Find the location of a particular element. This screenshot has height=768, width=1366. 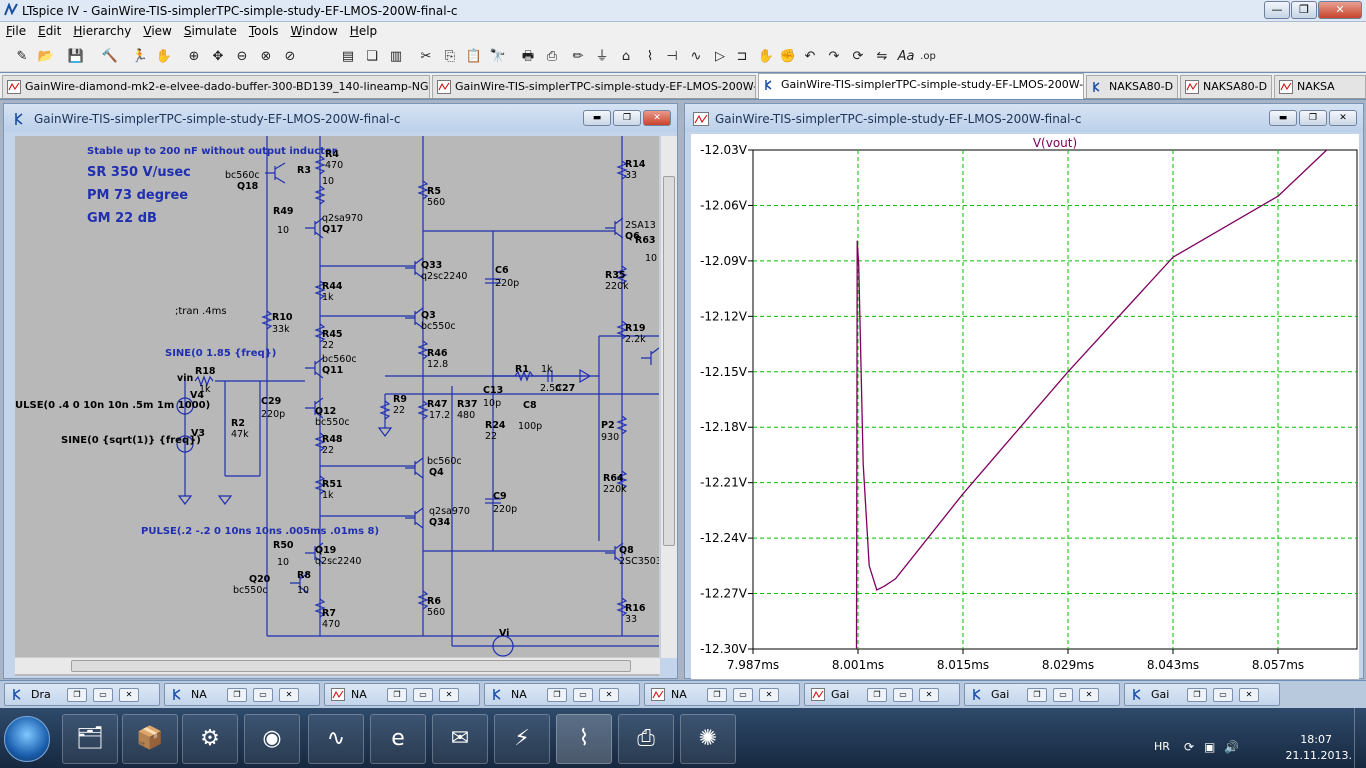

cut-icon: ✂ is located at coordinates (426, 57).